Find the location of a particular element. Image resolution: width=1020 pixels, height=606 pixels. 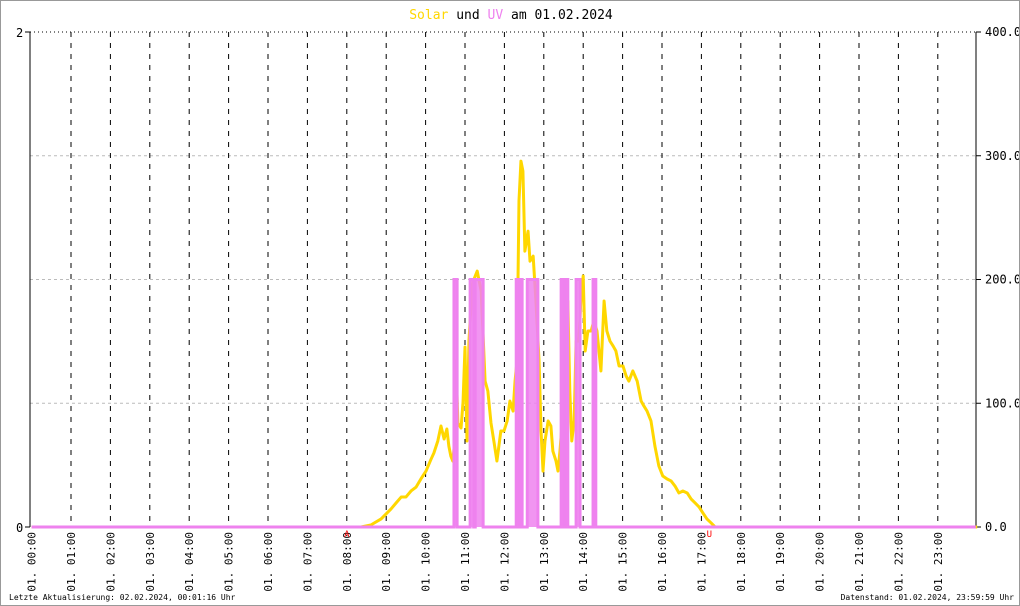

x-axis-tick-label: 01. 20:00 is located at coordinates (820, 562).